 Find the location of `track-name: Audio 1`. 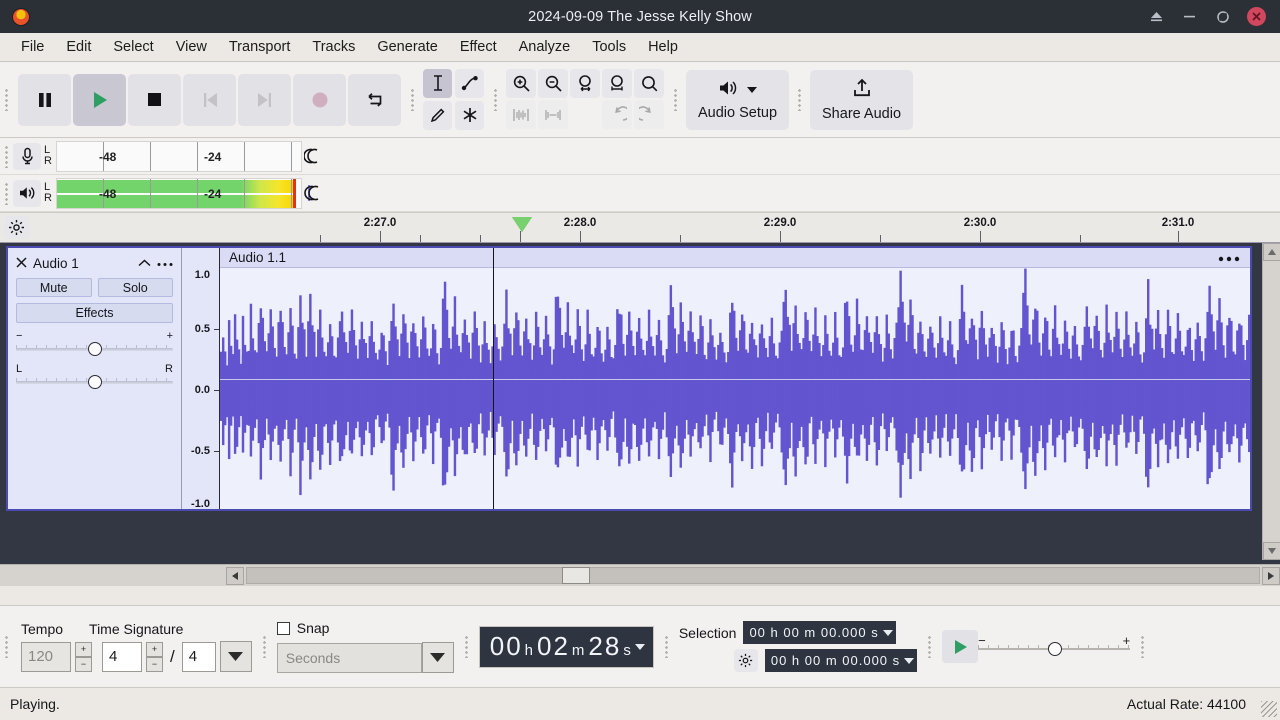

track-name: Audio 1 is located at coordinates (82, 263).